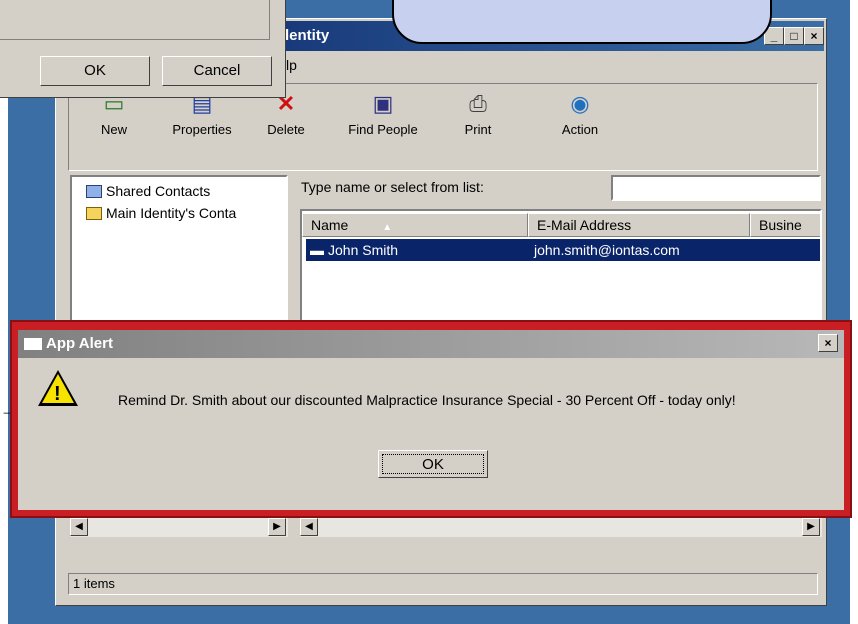 The image size is (858, 624). What do you see at coordinates (828, 343) in the screenshot?
I see `alert-close-button: ×` at bounding box center [828, 343].